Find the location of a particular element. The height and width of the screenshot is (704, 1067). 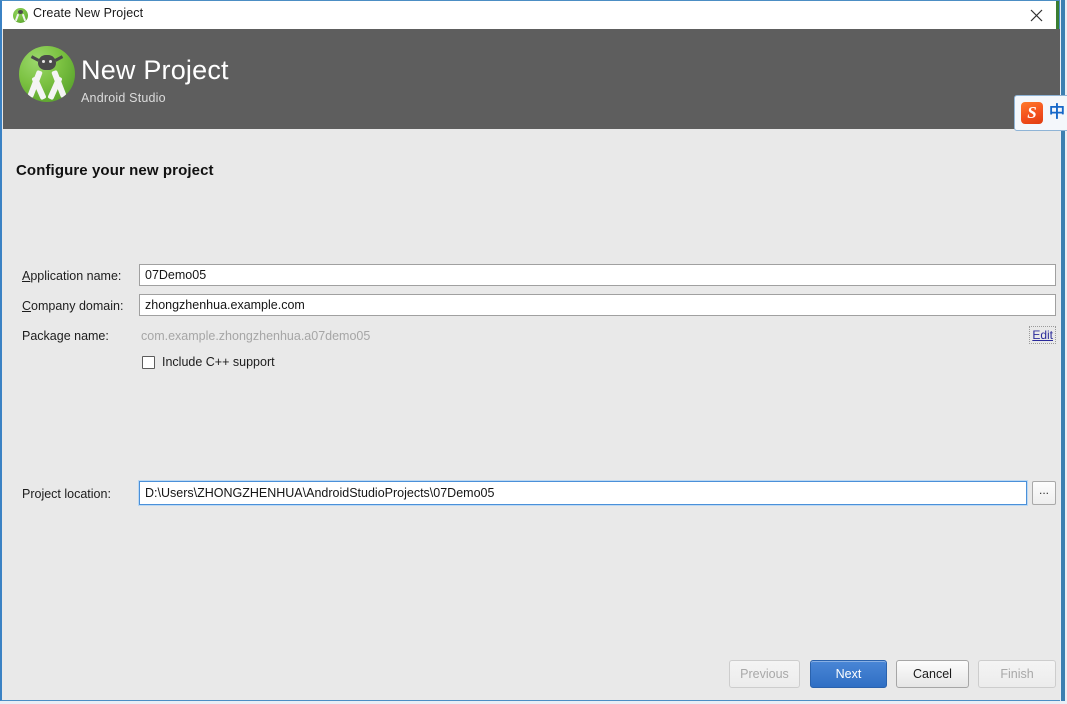

project-location-label: Project location: is located at coordinates (66, 494).